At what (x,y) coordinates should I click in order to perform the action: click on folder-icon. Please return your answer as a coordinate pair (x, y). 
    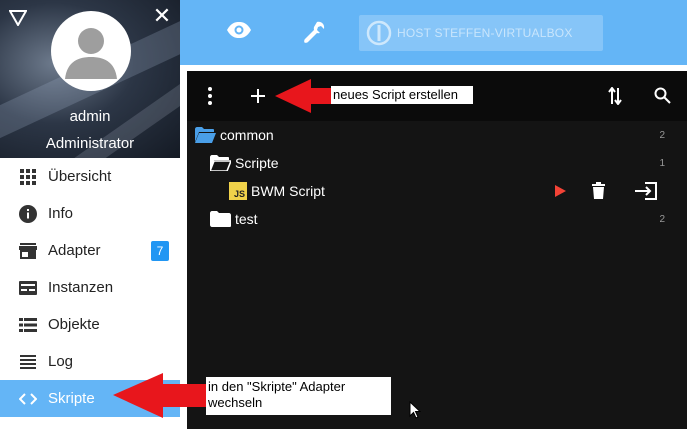
    Looking at the image, I should click on (220, 219).